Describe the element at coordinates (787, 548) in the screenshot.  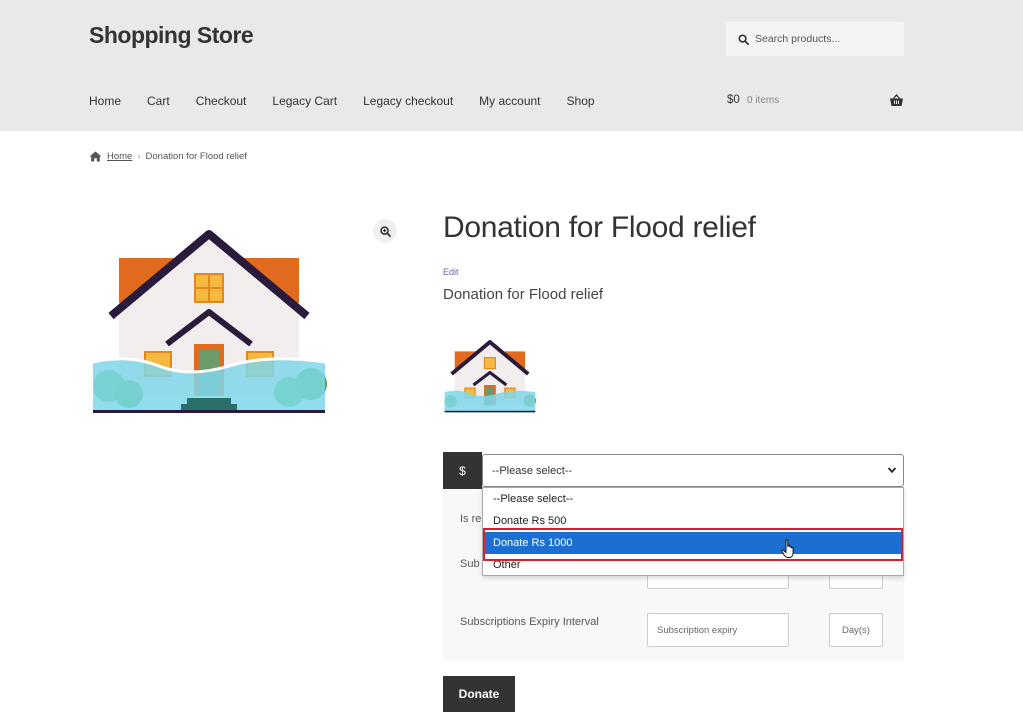
I see `hand-cursor-icon` at that location.